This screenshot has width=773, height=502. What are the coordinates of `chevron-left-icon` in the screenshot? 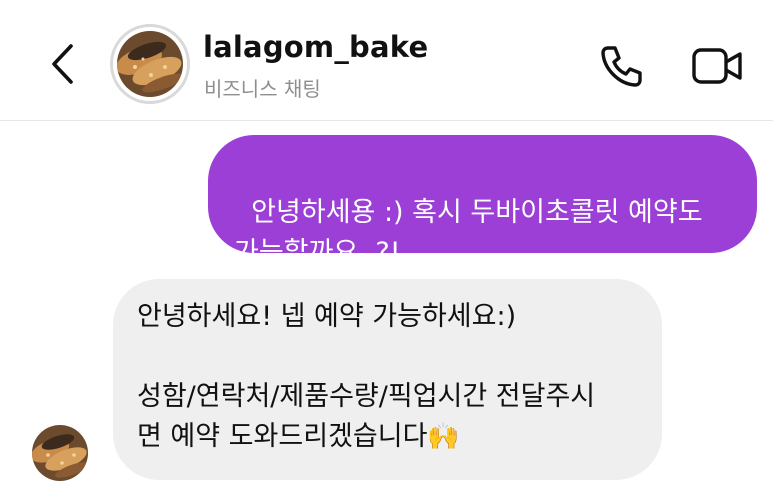 It's located at (62, 64).